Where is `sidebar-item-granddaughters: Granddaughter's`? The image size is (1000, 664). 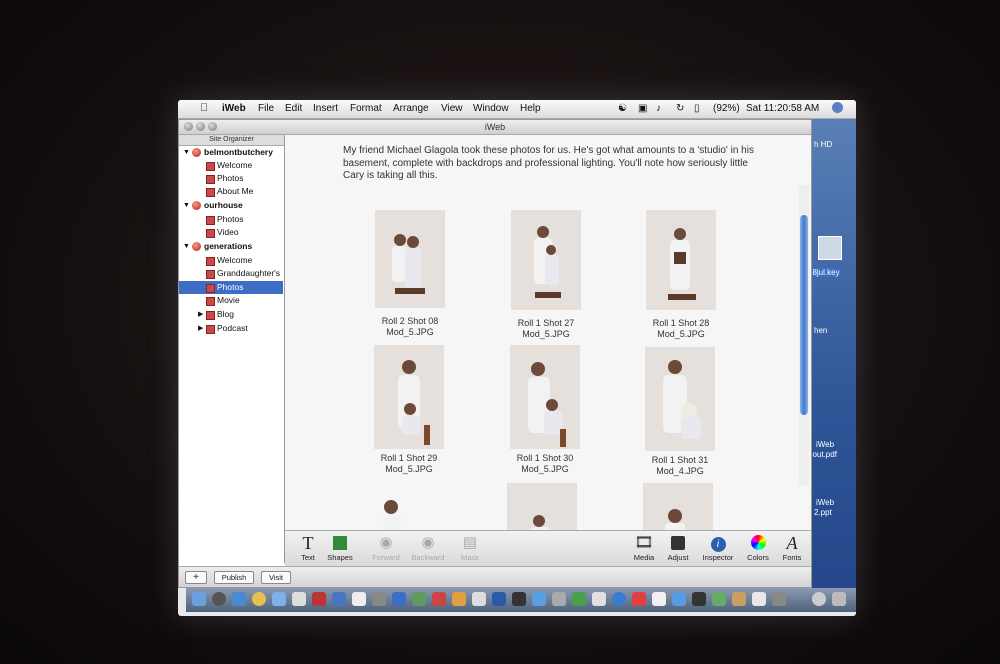
sidebar-item-granddaughters: Granddaughter's is located at coordinates (231, 273).